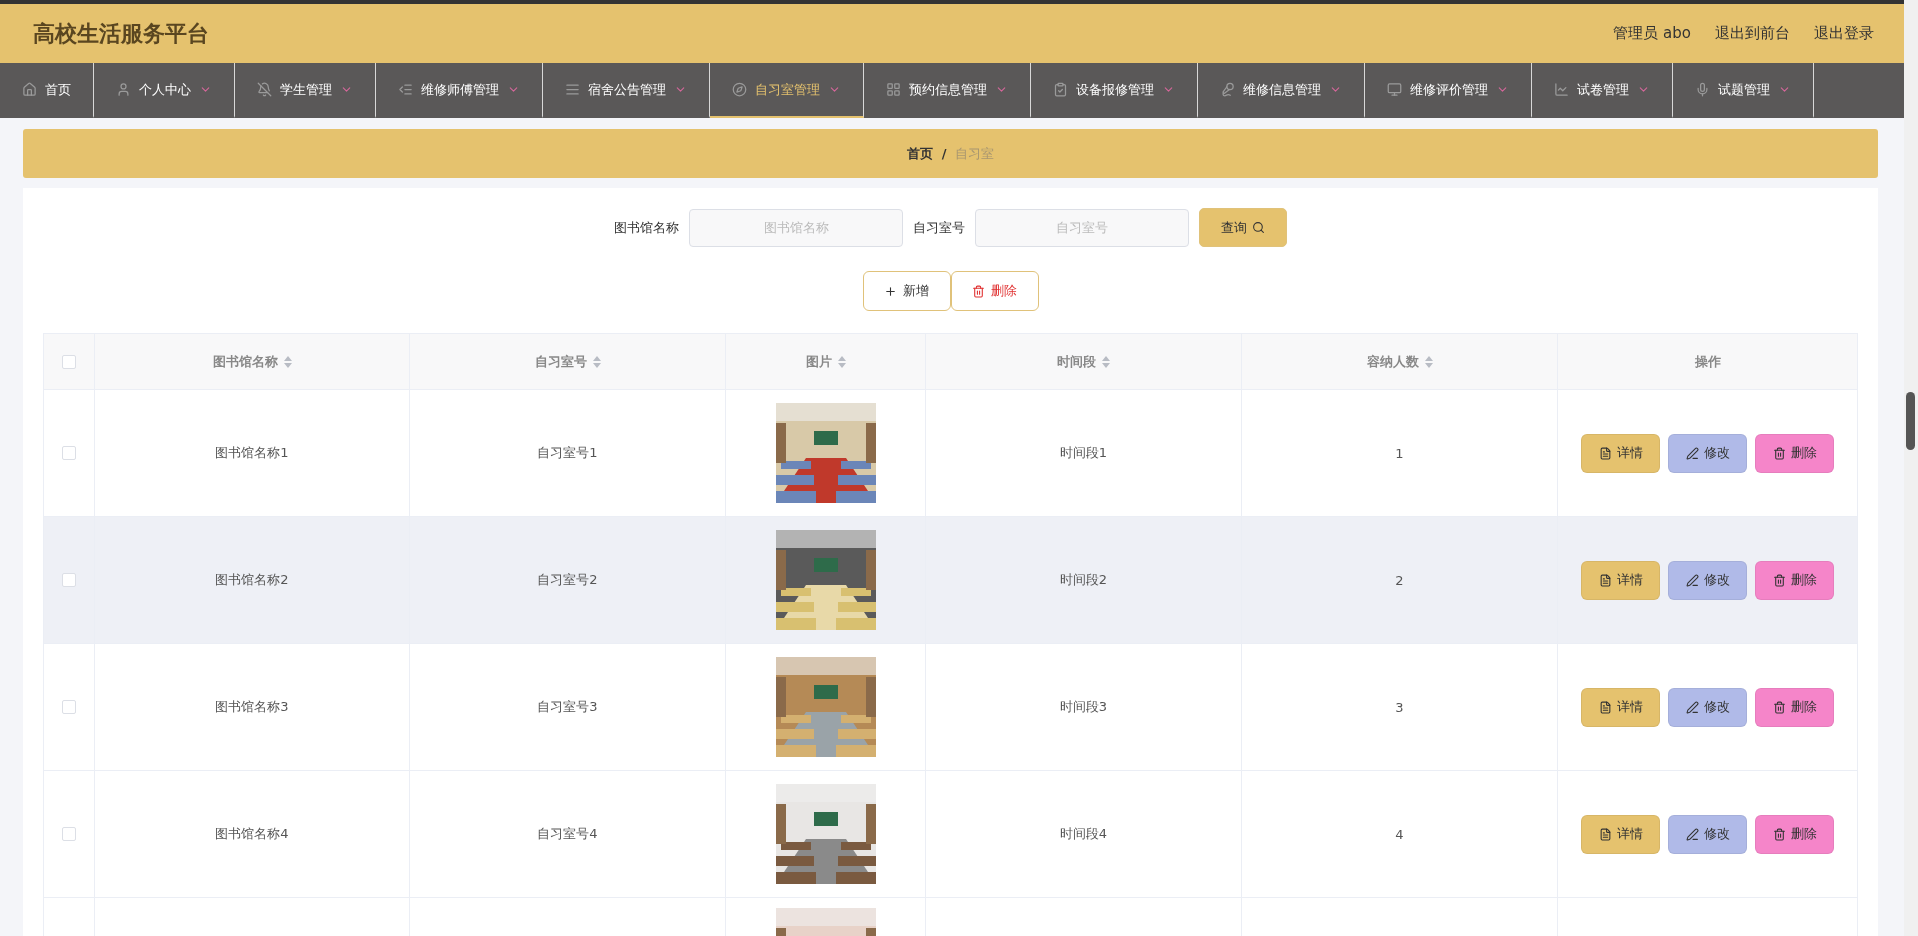 The height and width of the screenshot is (936, 1918). What do you see at coordinates (994, 291) in the screenshot?
I see `delete-button: 删除` at bounding box center [994, 291].